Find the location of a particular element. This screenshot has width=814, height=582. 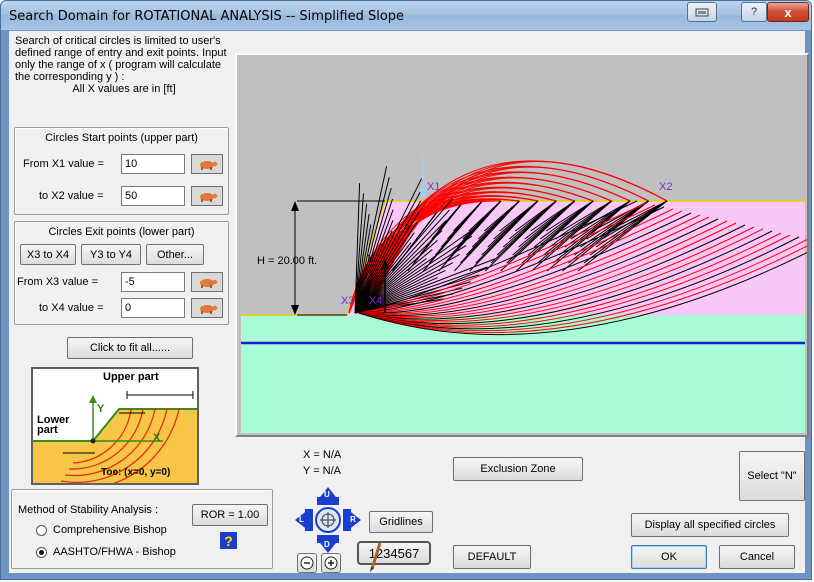

close-button: x is located at coordinates (788, 12).